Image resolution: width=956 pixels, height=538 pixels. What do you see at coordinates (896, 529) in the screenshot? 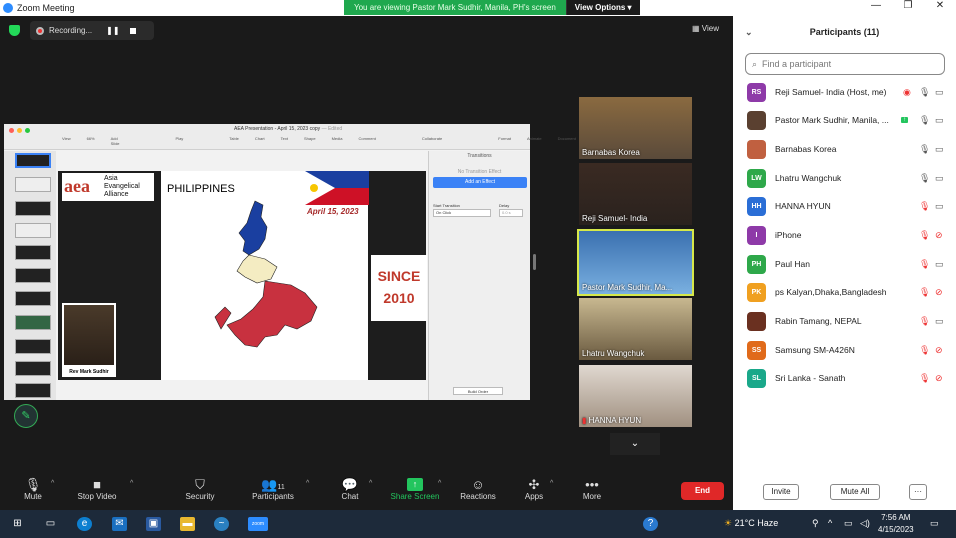
I see `clock-date: 4/15/2023` at bounding box center [896, 529].